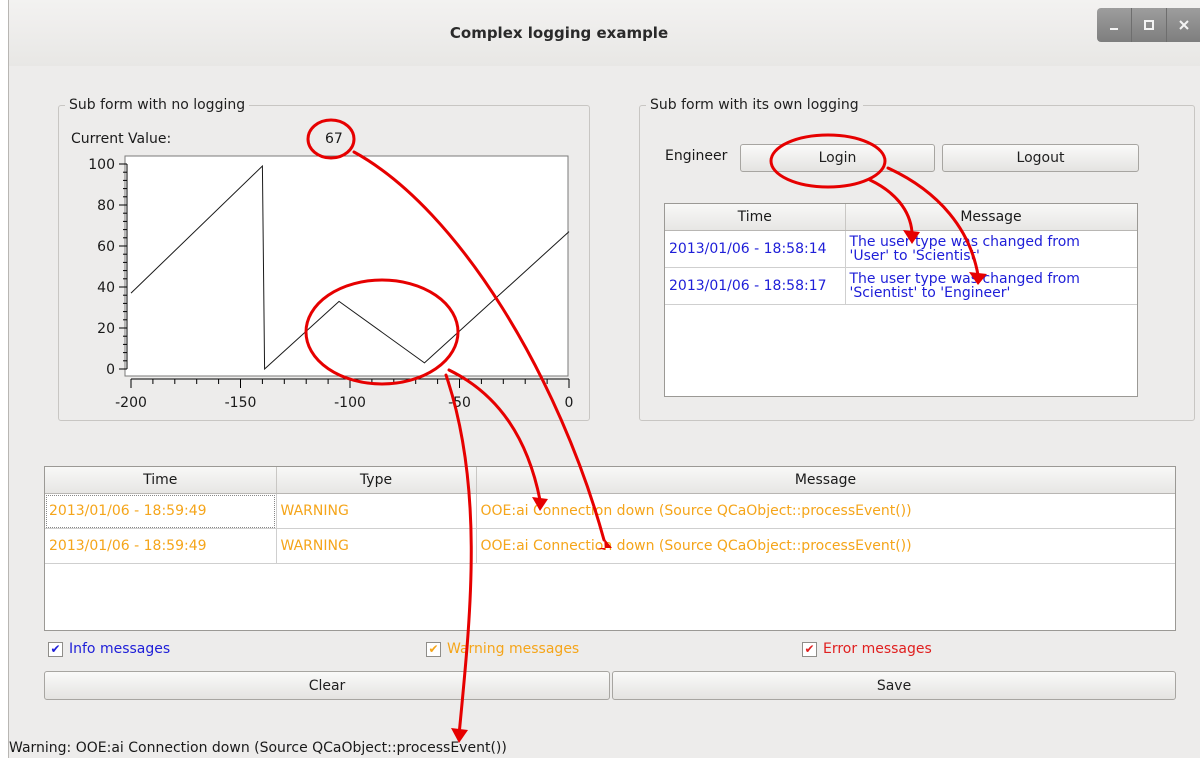  What do you see at coordinates (479, 346) in the screenshot?
I see `annotation-arrow-current-value` at bounding box center [479, 346].